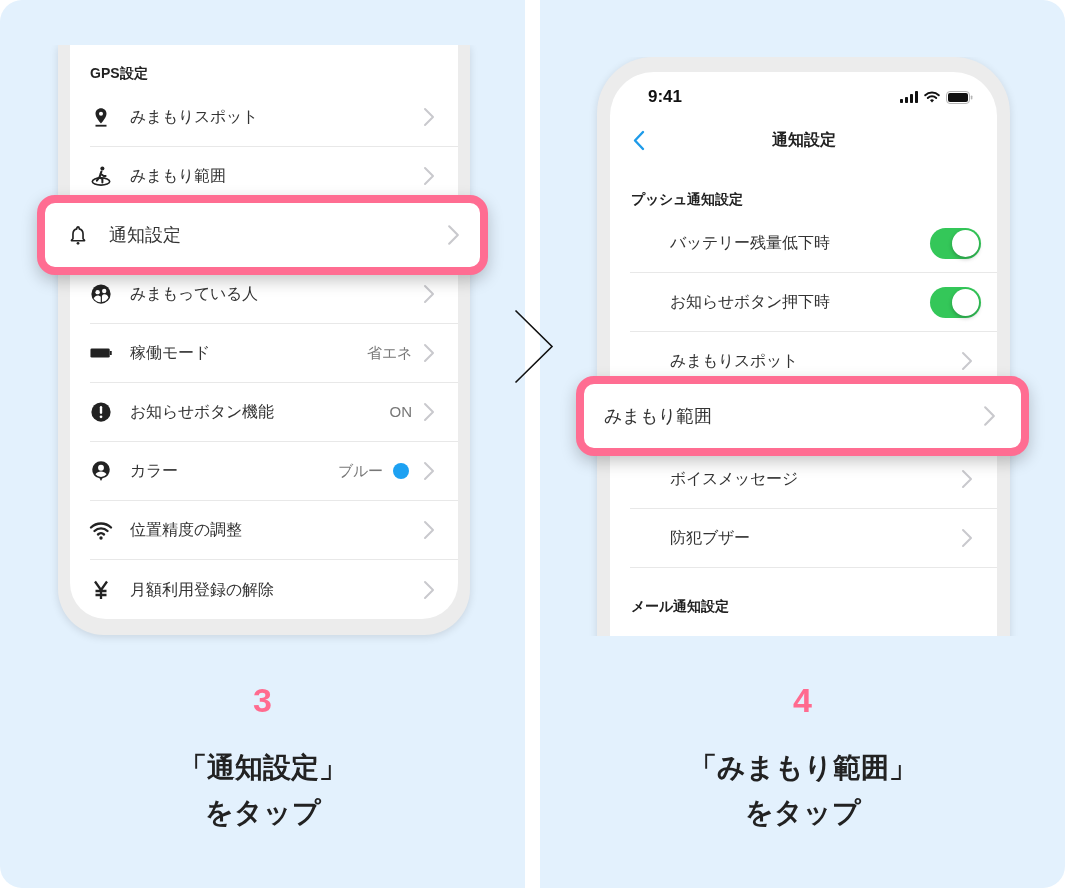  I want to click on section-header: GPS設定, so click(119, 73).